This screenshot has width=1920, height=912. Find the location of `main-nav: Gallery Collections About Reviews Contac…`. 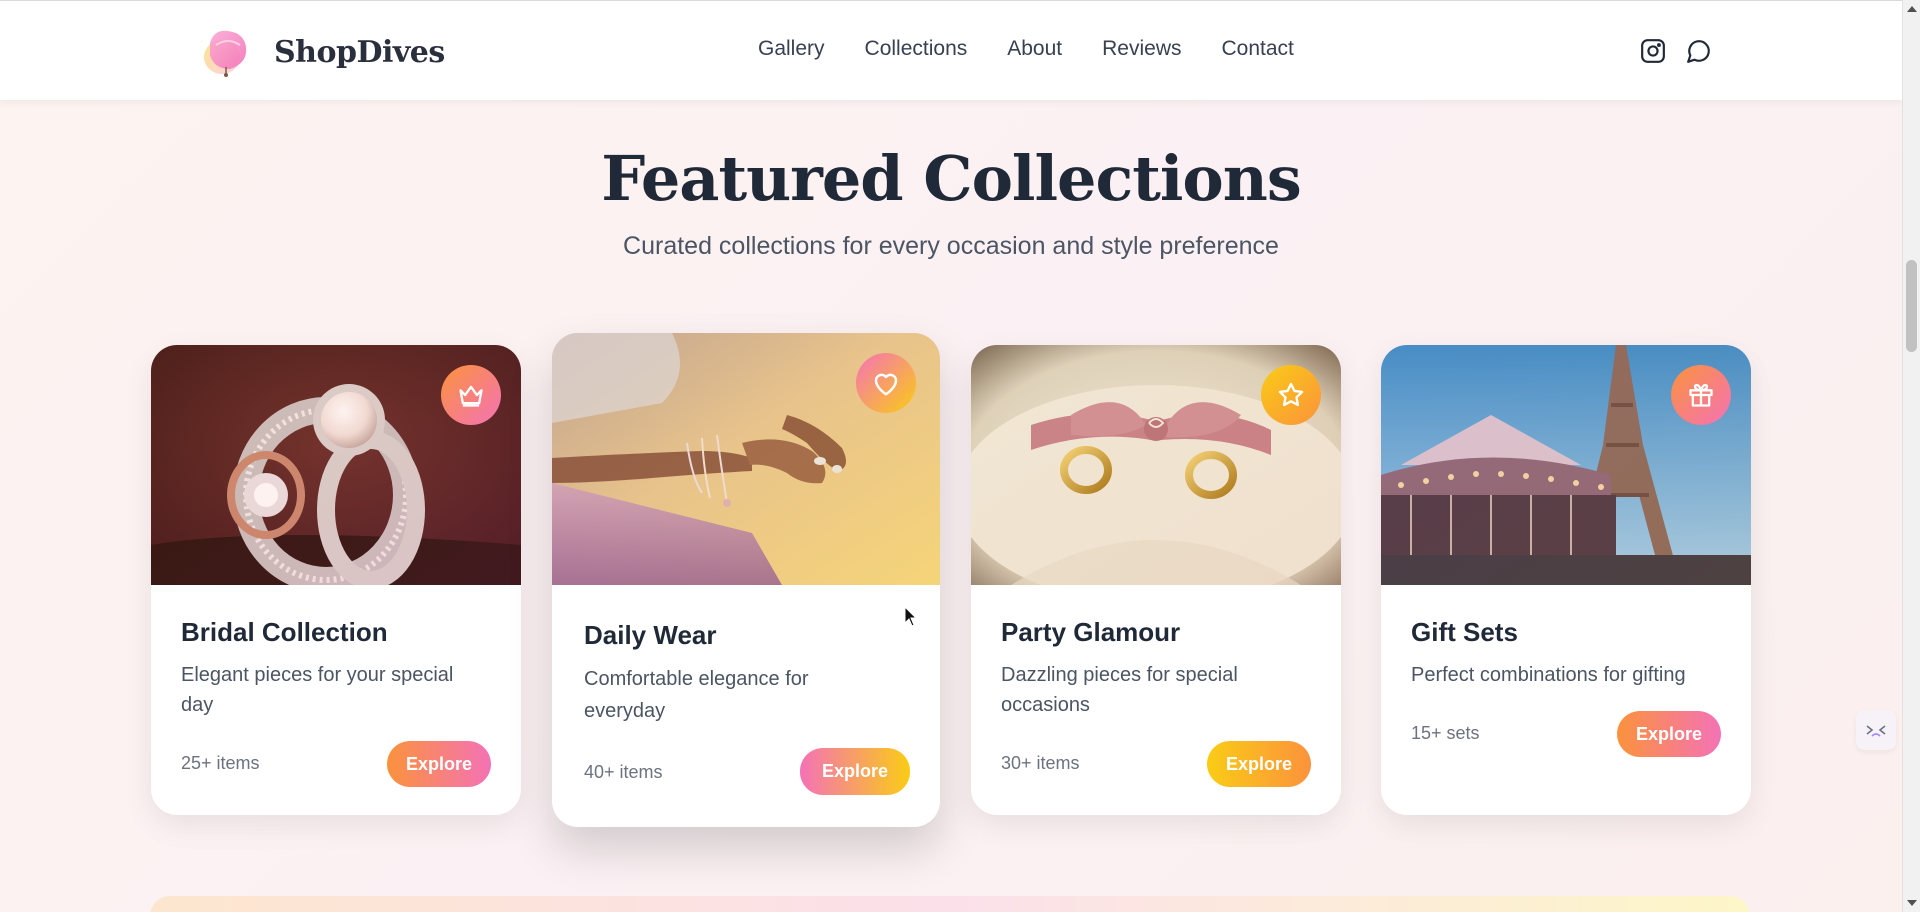

main-nav: Gallery Collections About Reviews Contac… is located at coordinates (1026, 49).